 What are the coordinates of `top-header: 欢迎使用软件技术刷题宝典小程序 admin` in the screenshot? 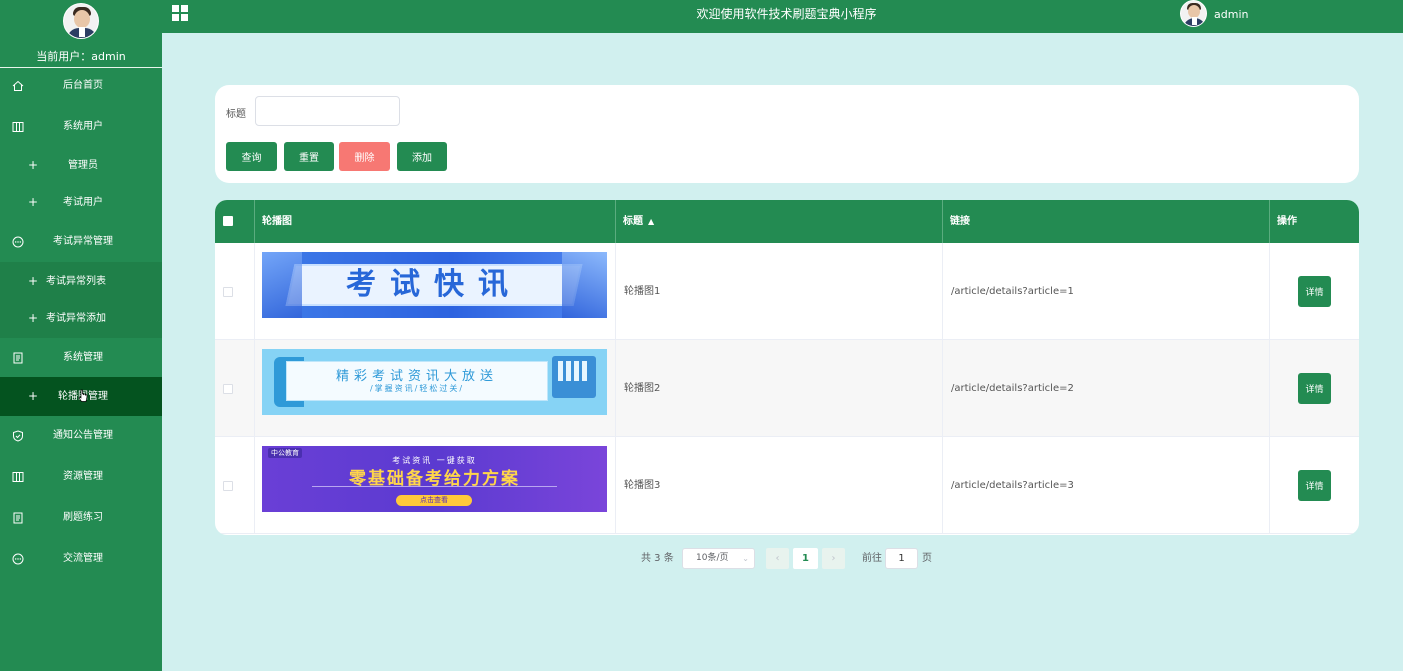 It's located at (782, 16).